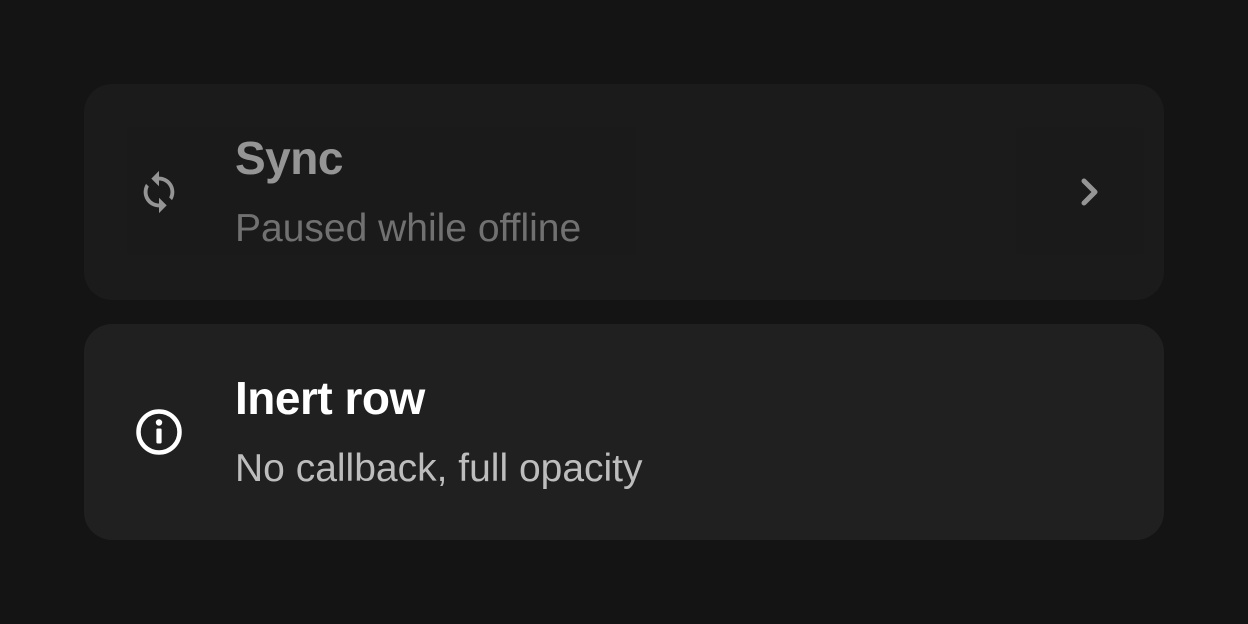 This screenshot has height=624, width=1248. I want to click on info-icon, so click(159, 432).